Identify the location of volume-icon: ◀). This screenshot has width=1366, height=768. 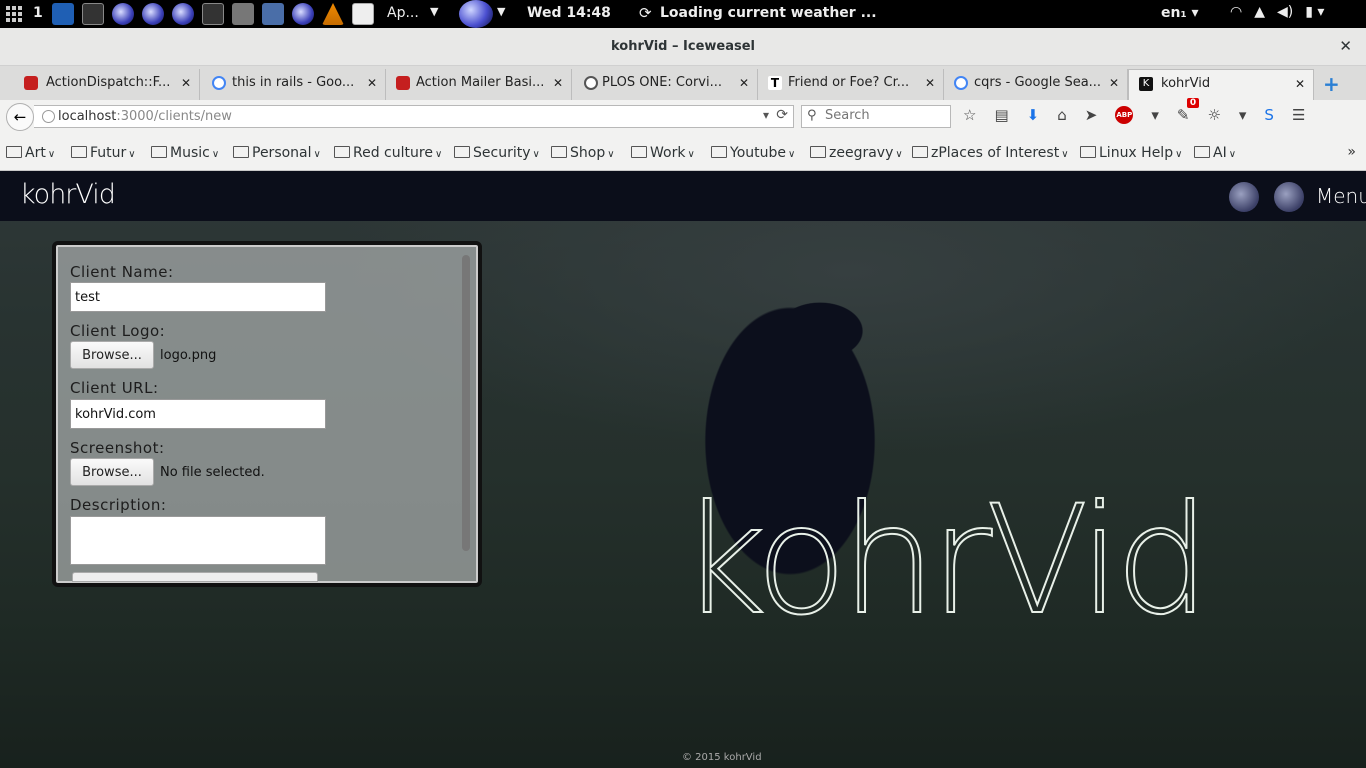
(1285, 12).